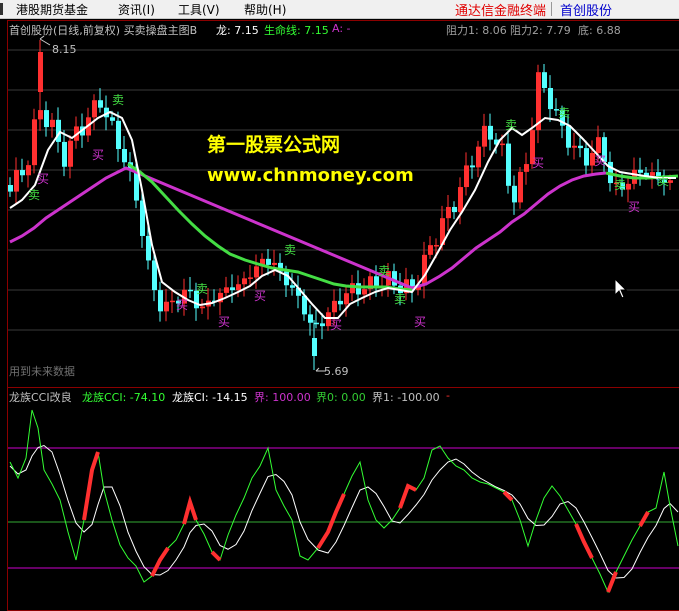 This screenshot has width=679, height=611. Describe the element at coordinates (296, 30) in the screenshot. I see `life-line-value-label: 生命线: 7.15` at that location.